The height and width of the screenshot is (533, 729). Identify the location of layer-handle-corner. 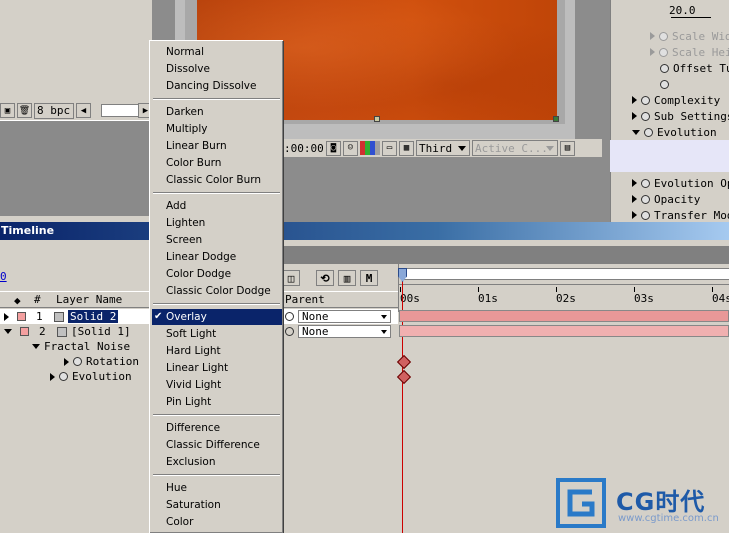
(556, 119).